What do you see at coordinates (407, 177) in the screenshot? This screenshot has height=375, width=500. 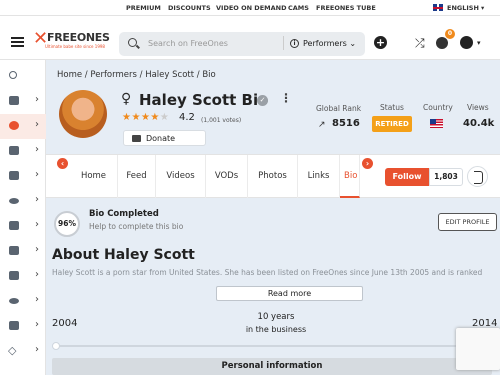 I see `follow-button: Follow` at bounding box center [407, 177].